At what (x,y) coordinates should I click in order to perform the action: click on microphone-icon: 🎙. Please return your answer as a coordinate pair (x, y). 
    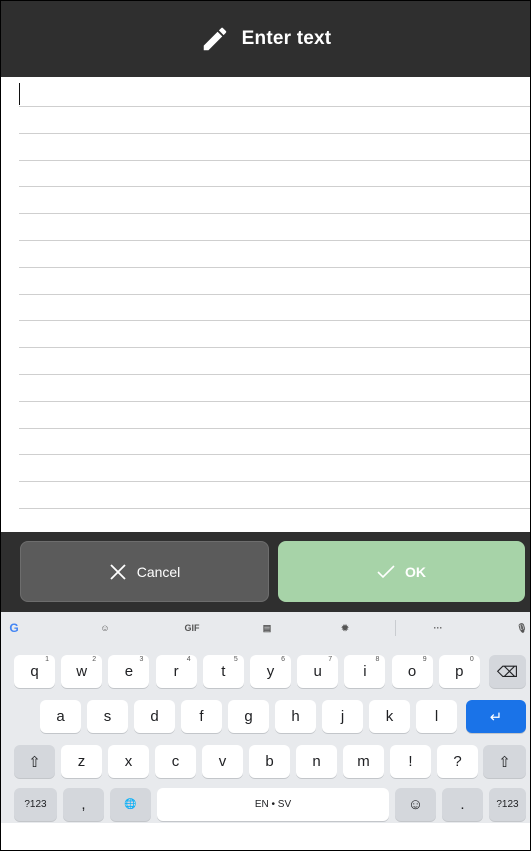
    Looking at the image, I should click on (519, 628).